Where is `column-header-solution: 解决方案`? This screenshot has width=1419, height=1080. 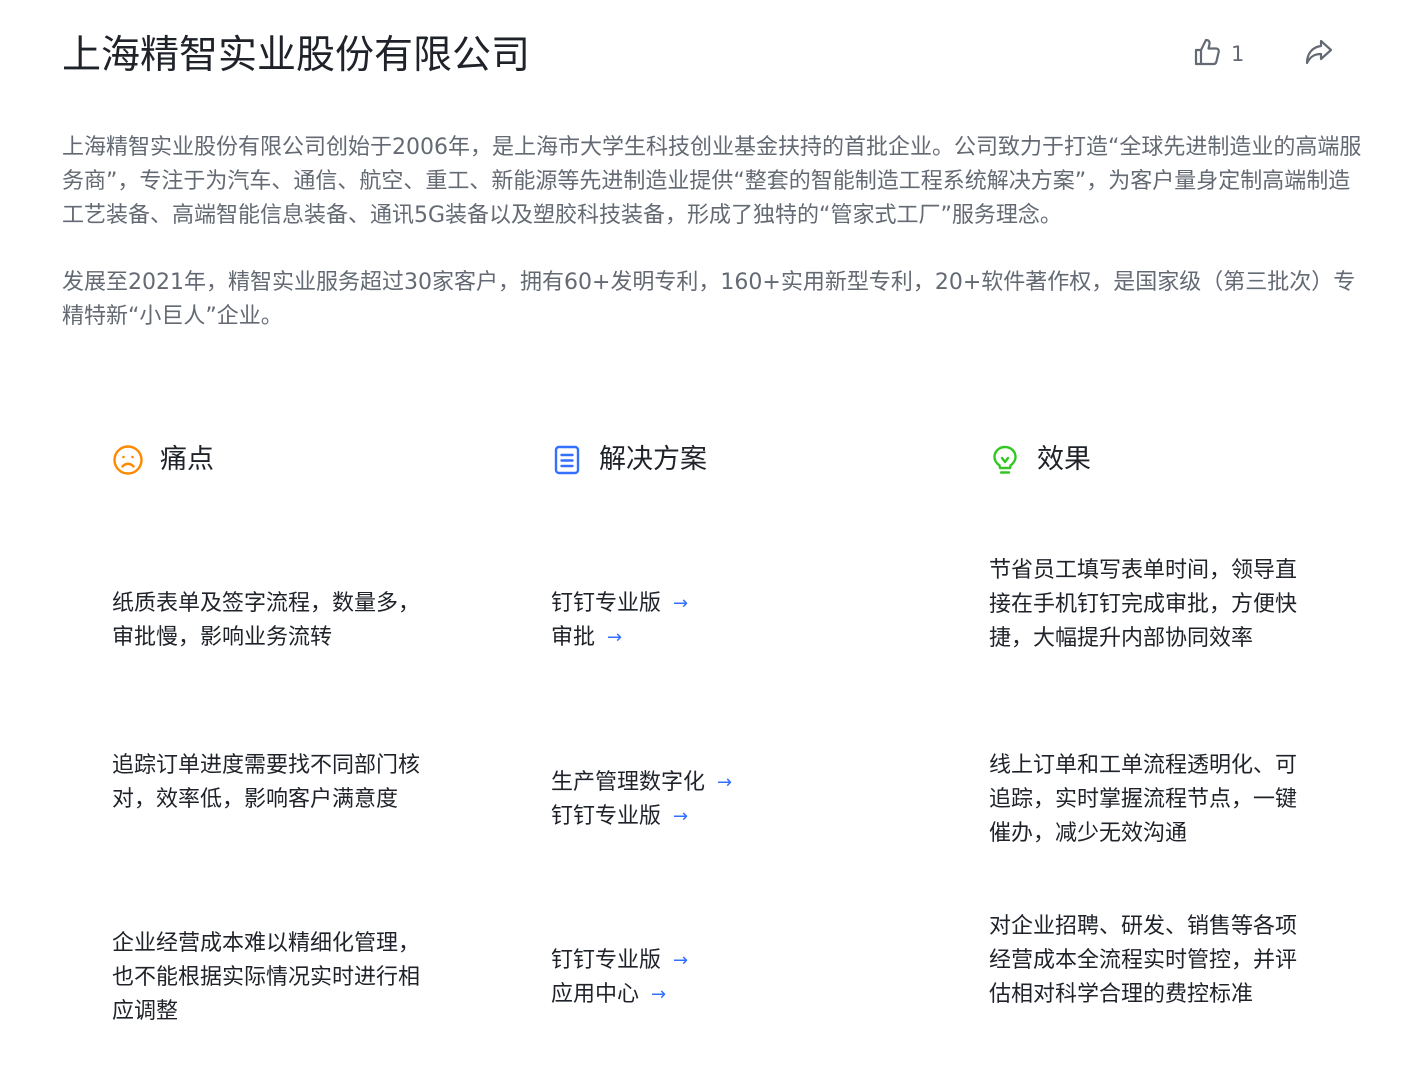 column-header-solution: 解决方案 is located at coordinates (629, 460).